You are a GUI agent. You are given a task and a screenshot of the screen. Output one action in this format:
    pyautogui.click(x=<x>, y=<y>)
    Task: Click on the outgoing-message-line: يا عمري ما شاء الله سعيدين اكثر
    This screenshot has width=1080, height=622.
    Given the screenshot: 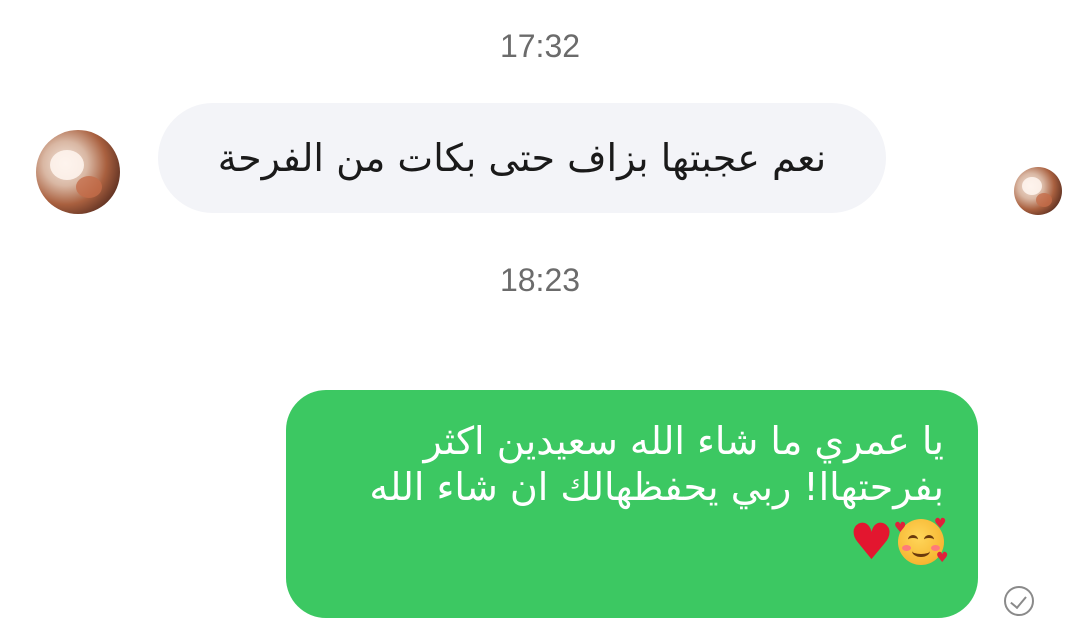 What is the action you would take?
    pyautogui.click(x=683, y=441)
    